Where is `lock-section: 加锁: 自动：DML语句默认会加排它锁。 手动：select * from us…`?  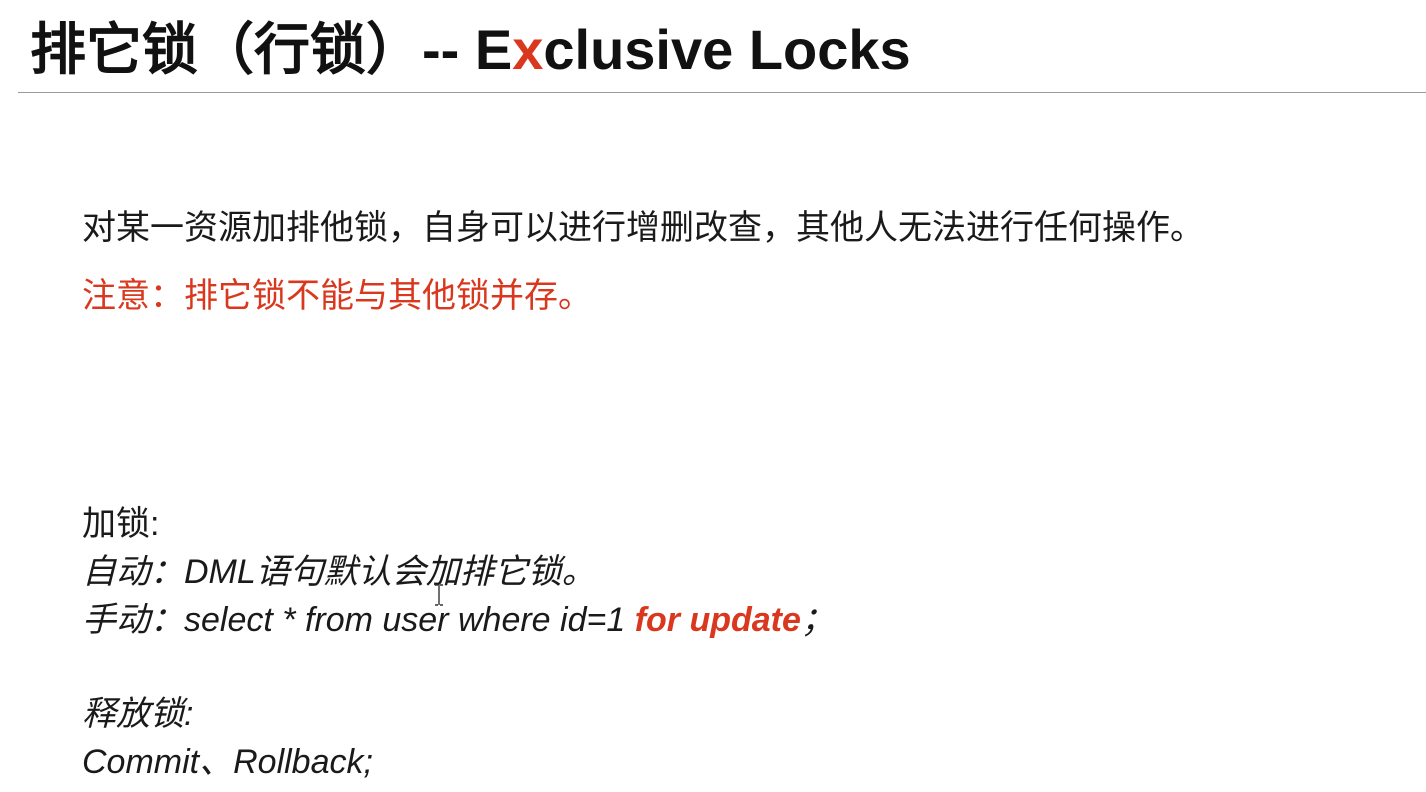 lock-section: 加锁: 自动：DML语句默认会加排它锁。 手动：select * from us… is located at coordinates (458, 572).